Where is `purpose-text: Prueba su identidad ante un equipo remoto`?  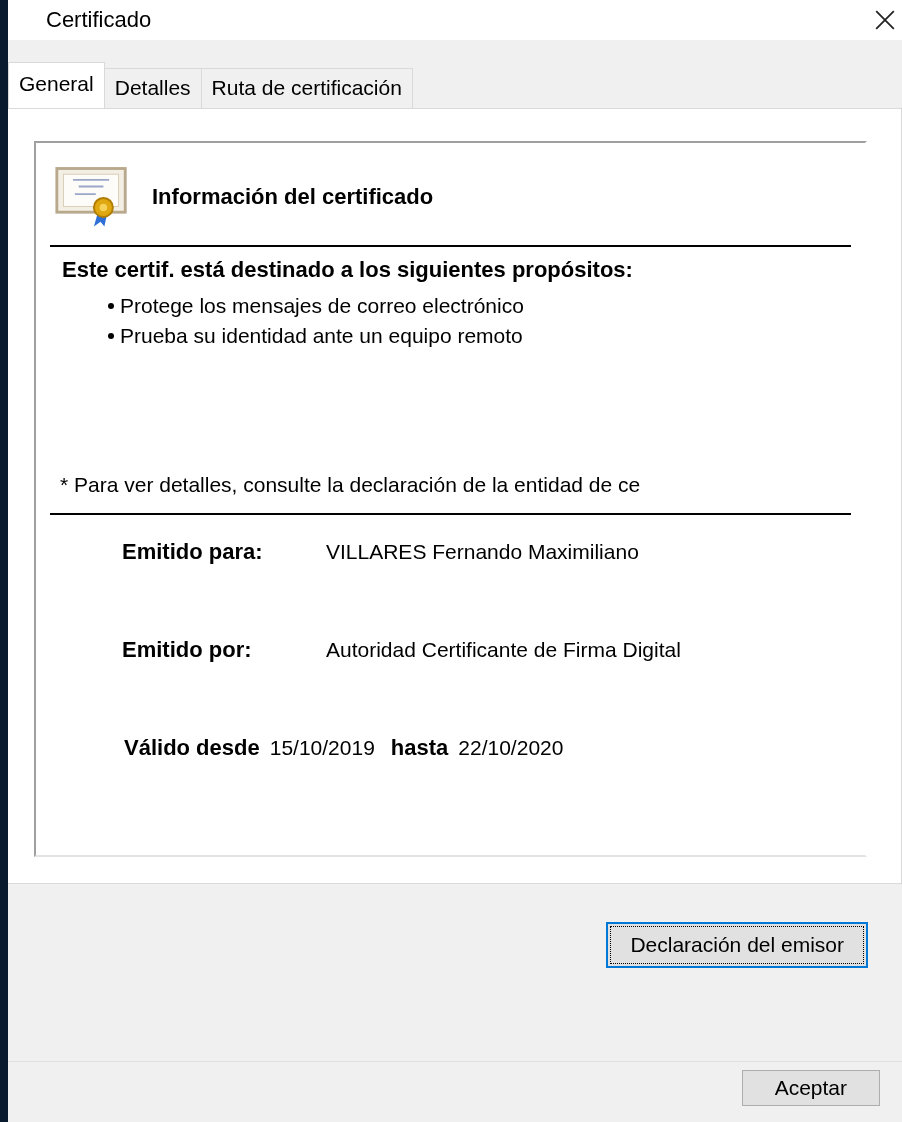 purpose-text: Prueba su identidad ante un equipo remoto is located at coordinates (321, 336).